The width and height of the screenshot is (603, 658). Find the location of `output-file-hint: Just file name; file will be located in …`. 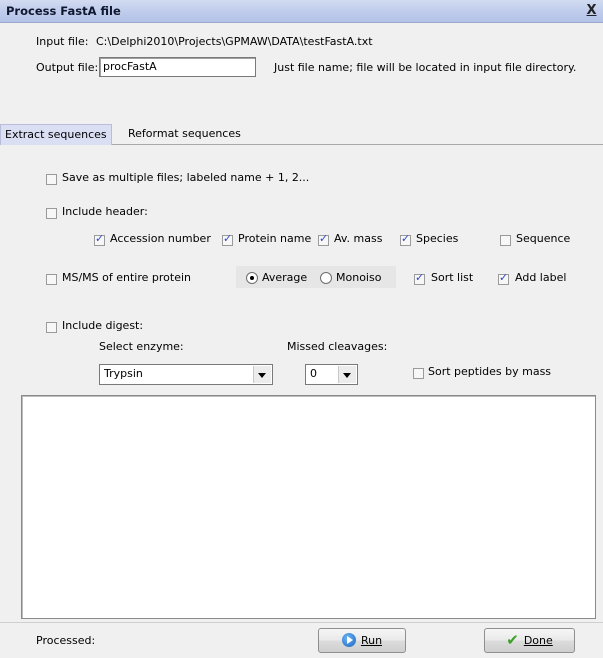

output-file-hint: Just file name; file will be located in … is located at coordinates (425, 67).